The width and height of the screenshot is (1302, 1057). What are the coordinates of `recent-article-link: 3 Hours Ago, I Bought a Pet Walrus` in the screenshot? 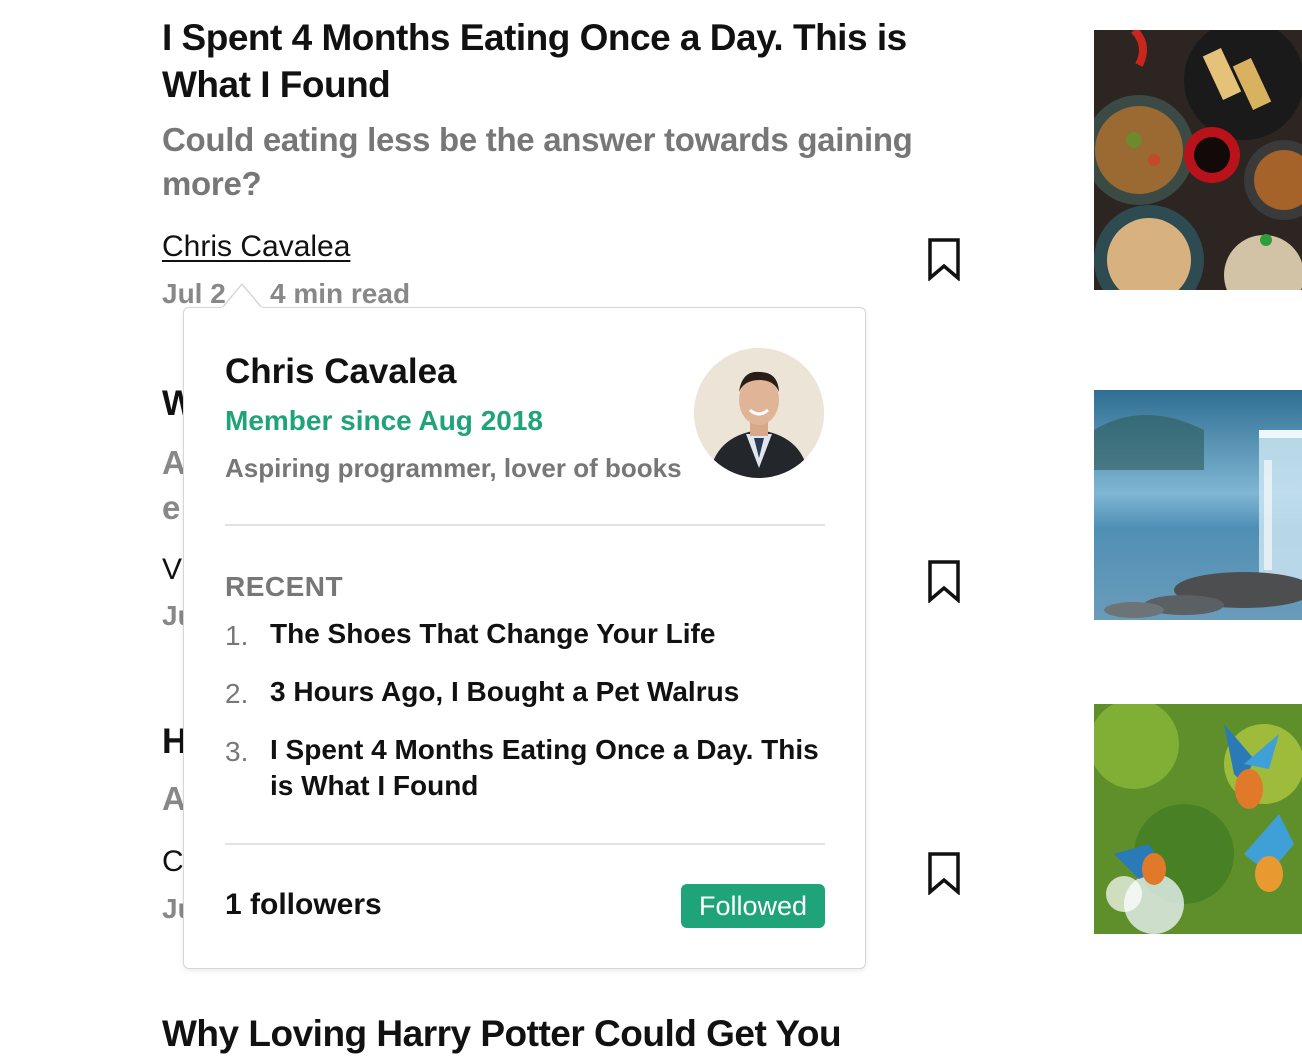 It's located at (504, 692).